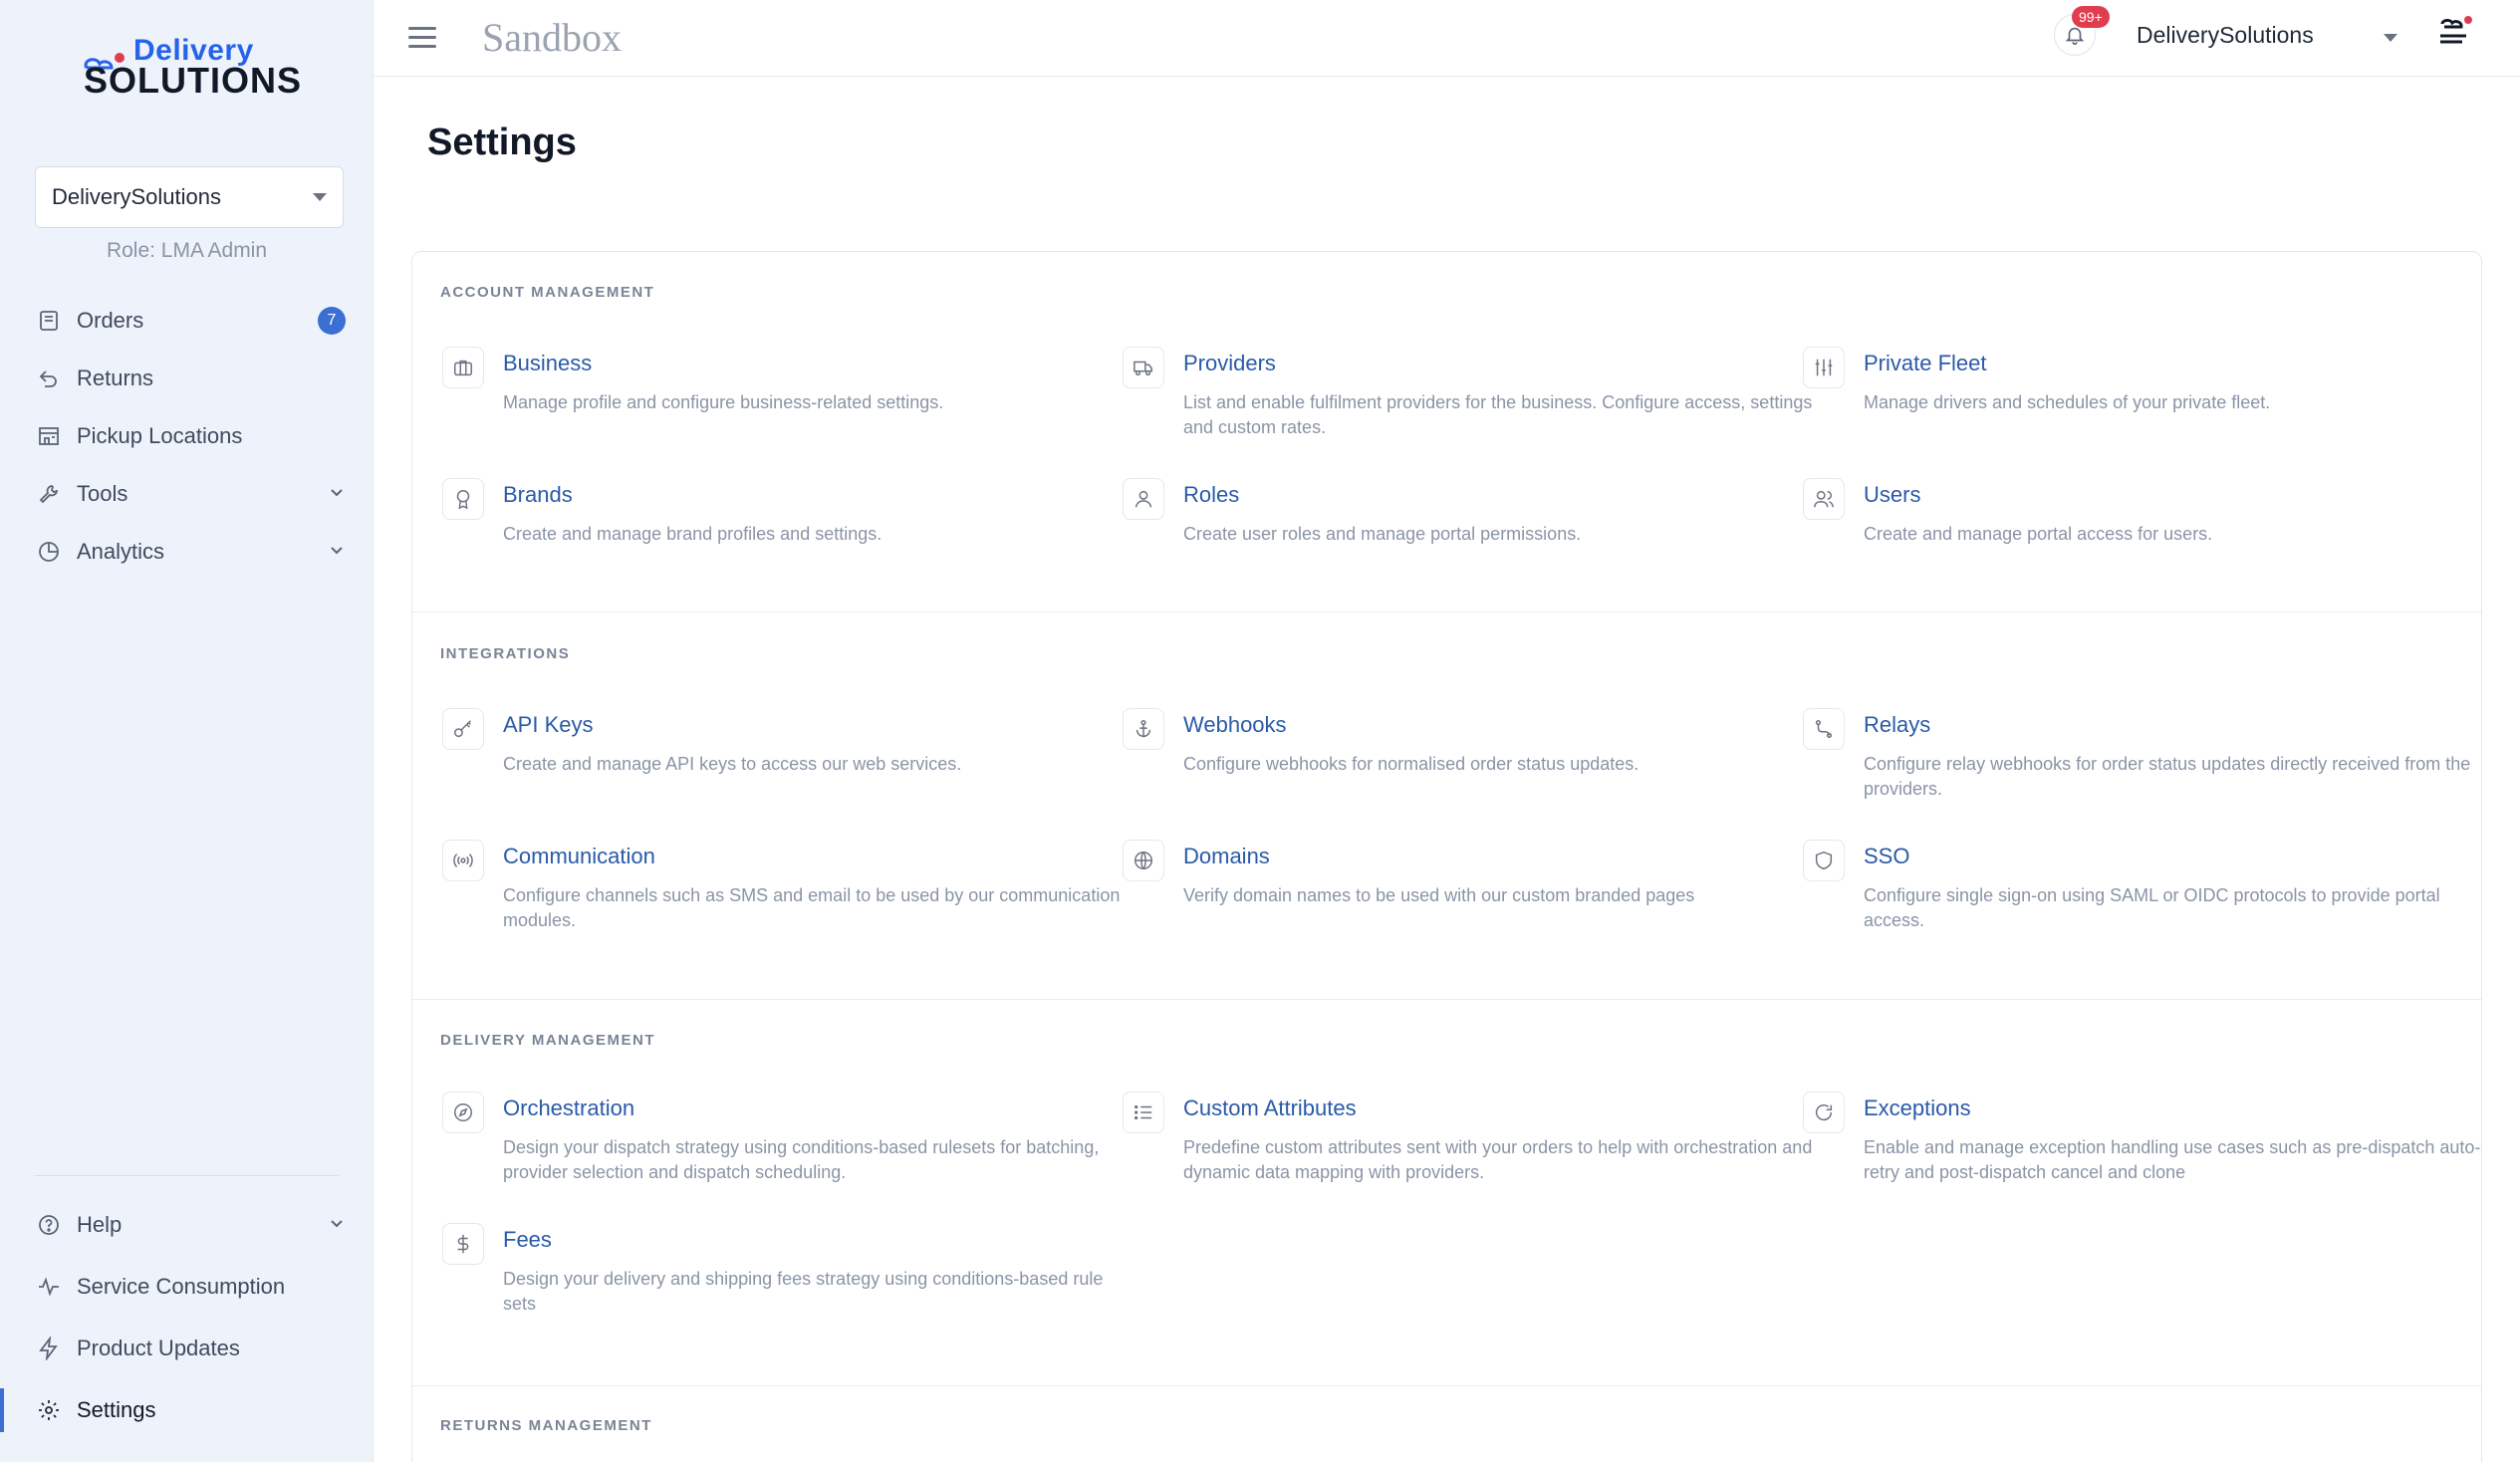 The width and height of the screenshot is (2520, 1462). Describe the element at coordinates (1824, 860) in the screenshot. I see `shield-icon` at that location.